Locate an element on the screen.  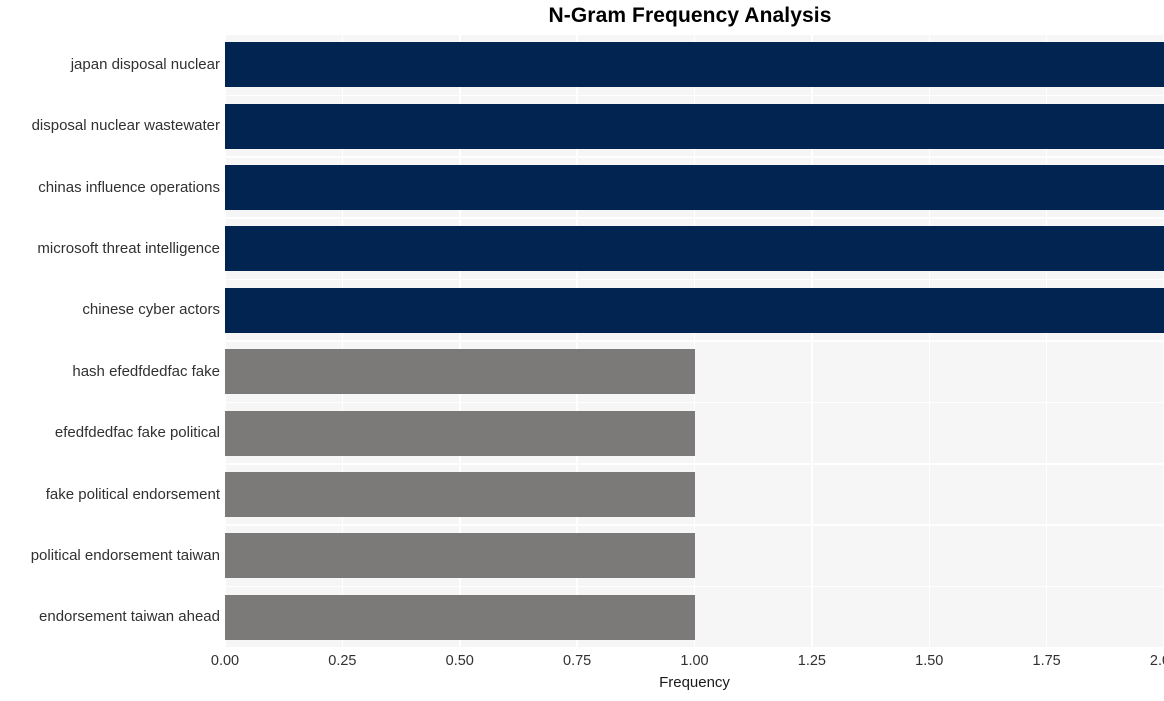
y-axis-tick-label: endorsement taiwan ahead is located at coordinates (129, 617).